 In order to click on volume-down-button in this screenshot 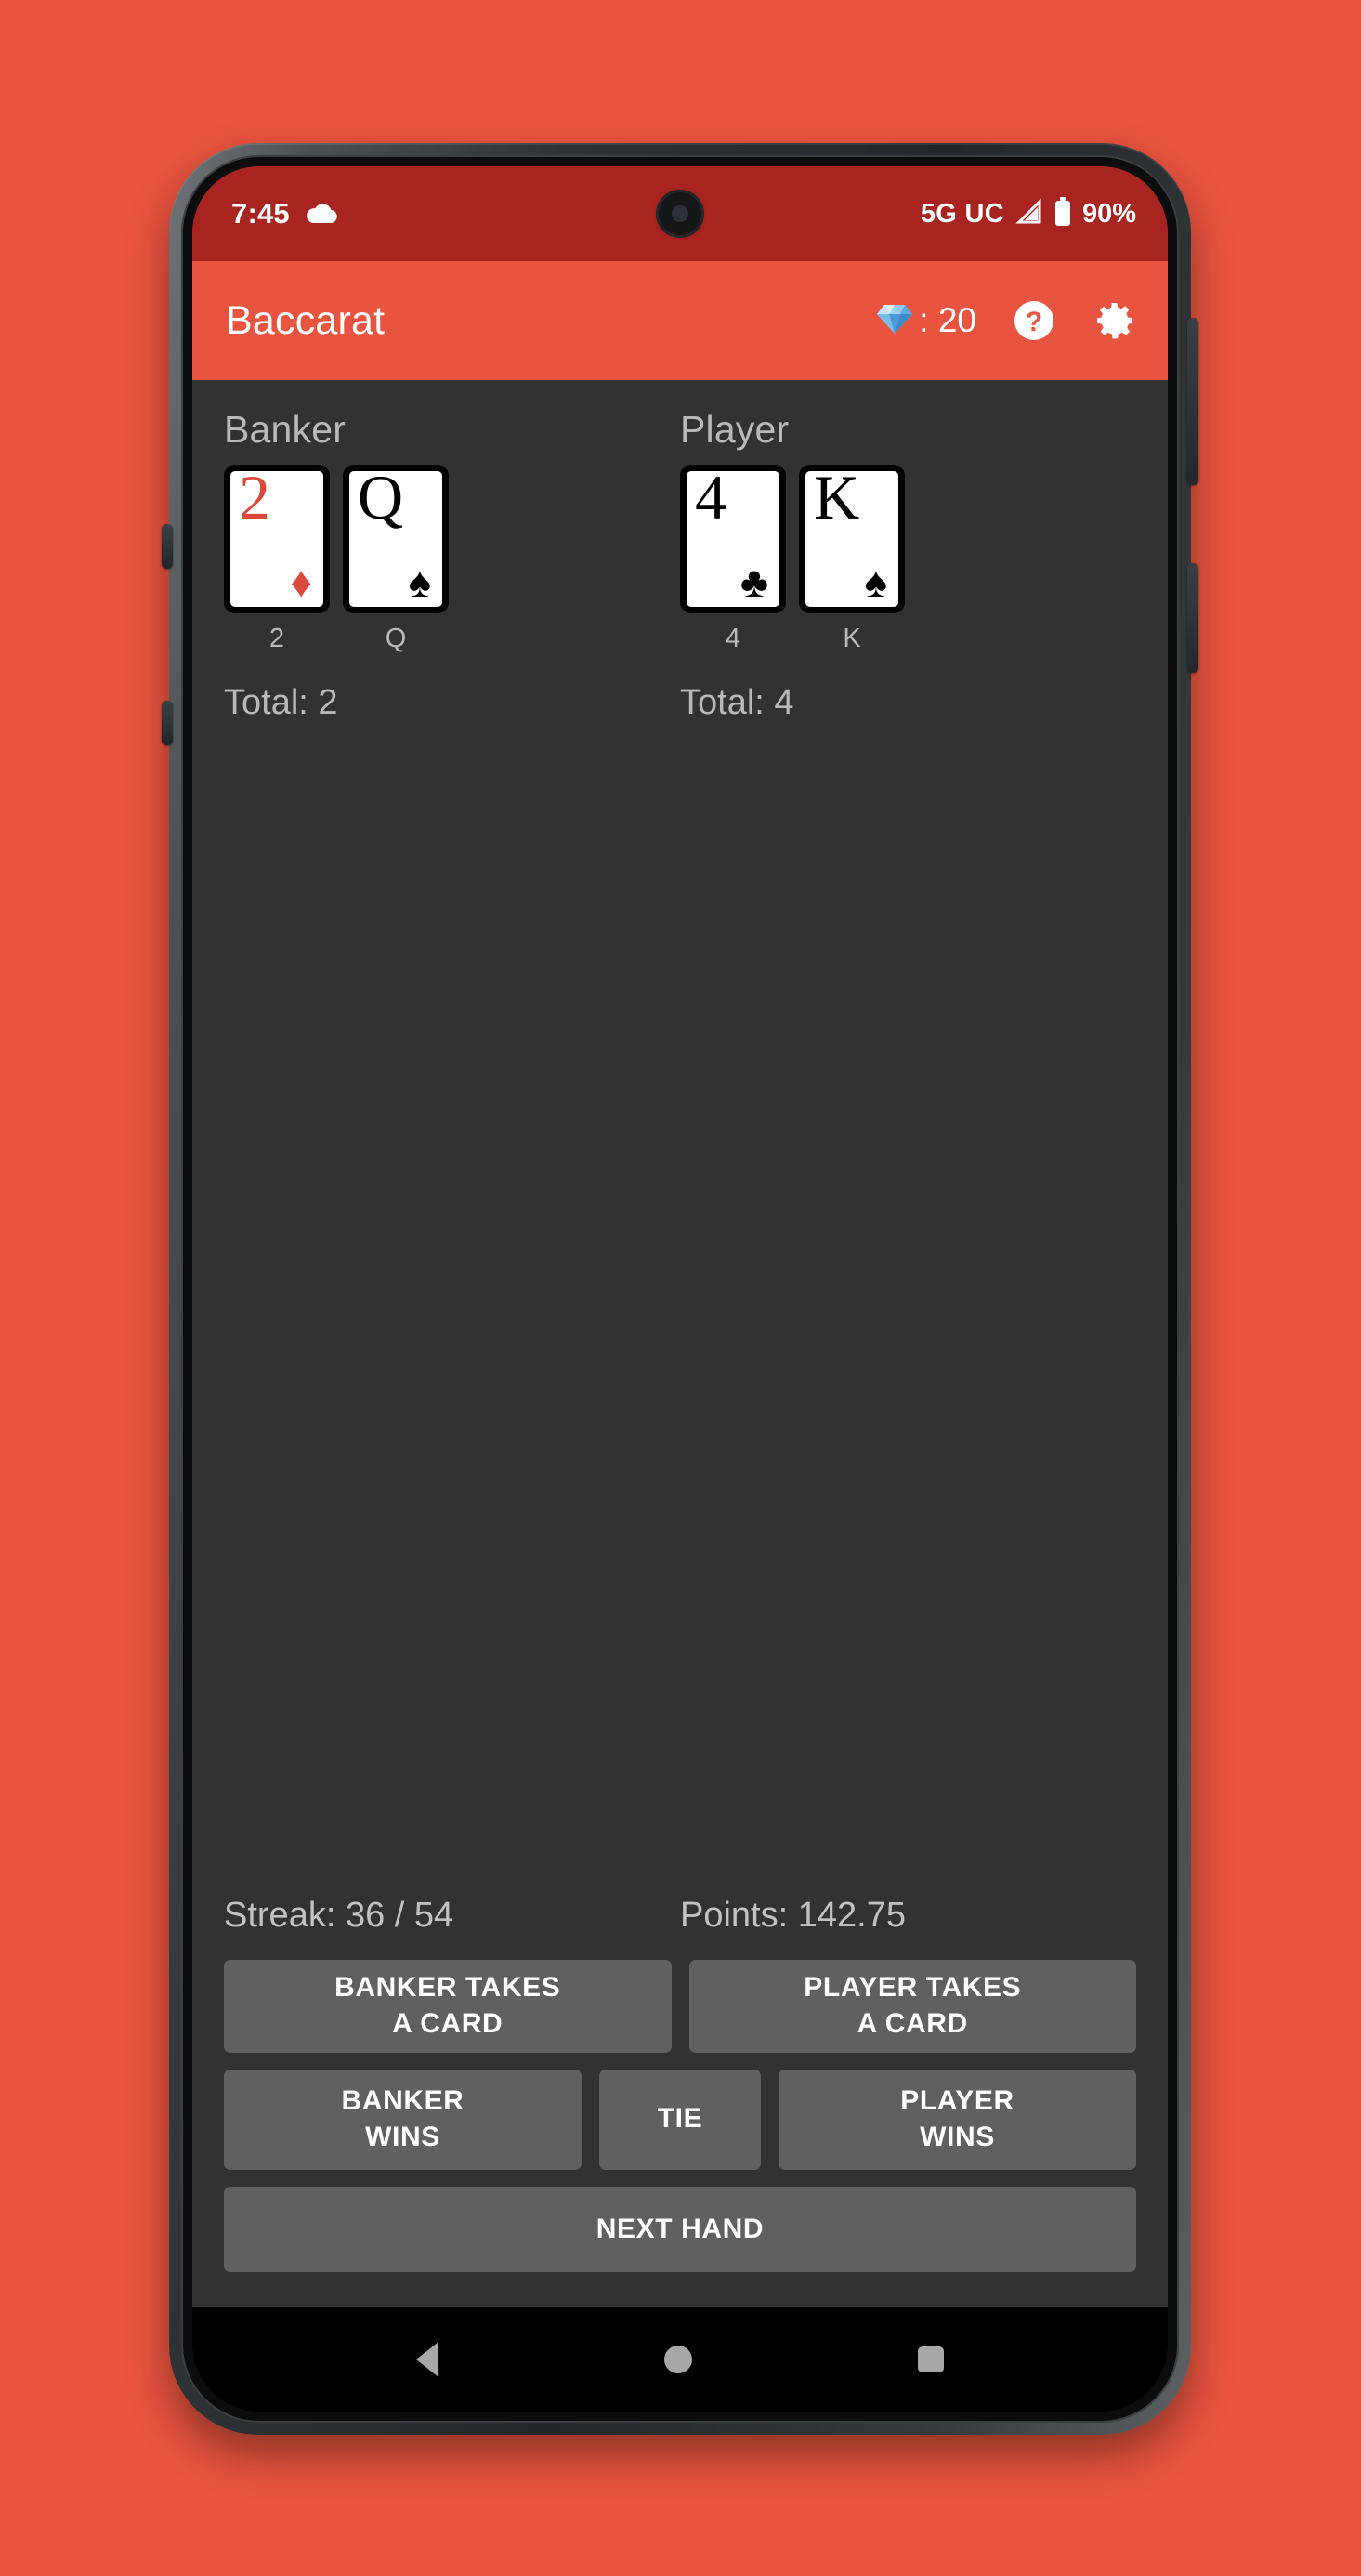, I will do `click(168, 723)`.